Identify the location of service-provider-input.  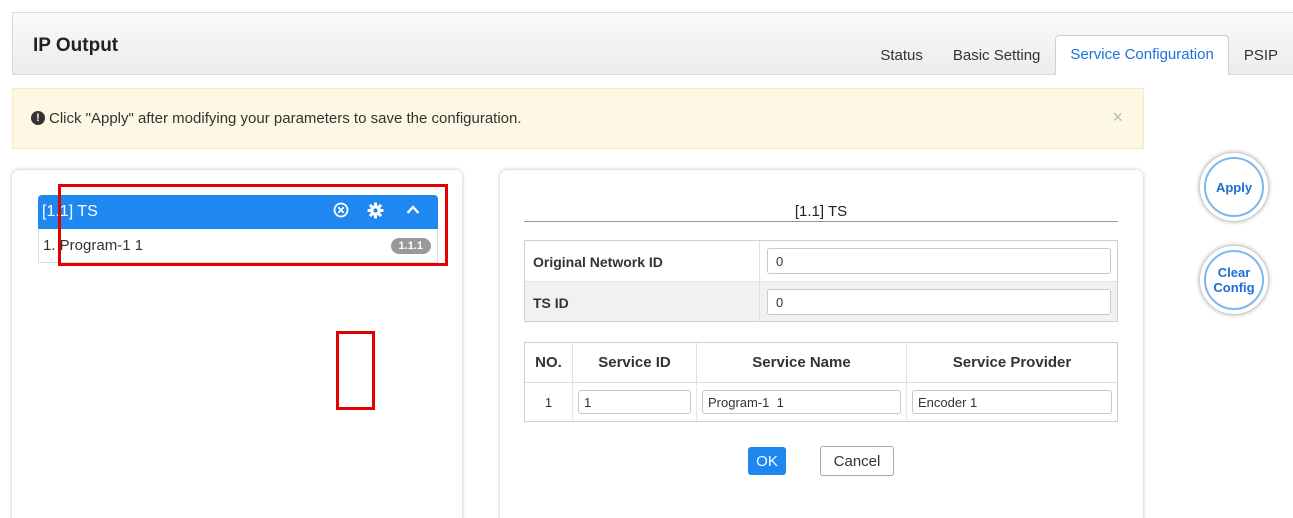
(1012, 402).